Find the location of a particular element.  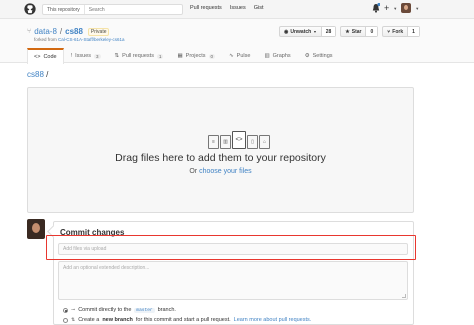

code-file-icon: <> is located at coordinates (239, 140).